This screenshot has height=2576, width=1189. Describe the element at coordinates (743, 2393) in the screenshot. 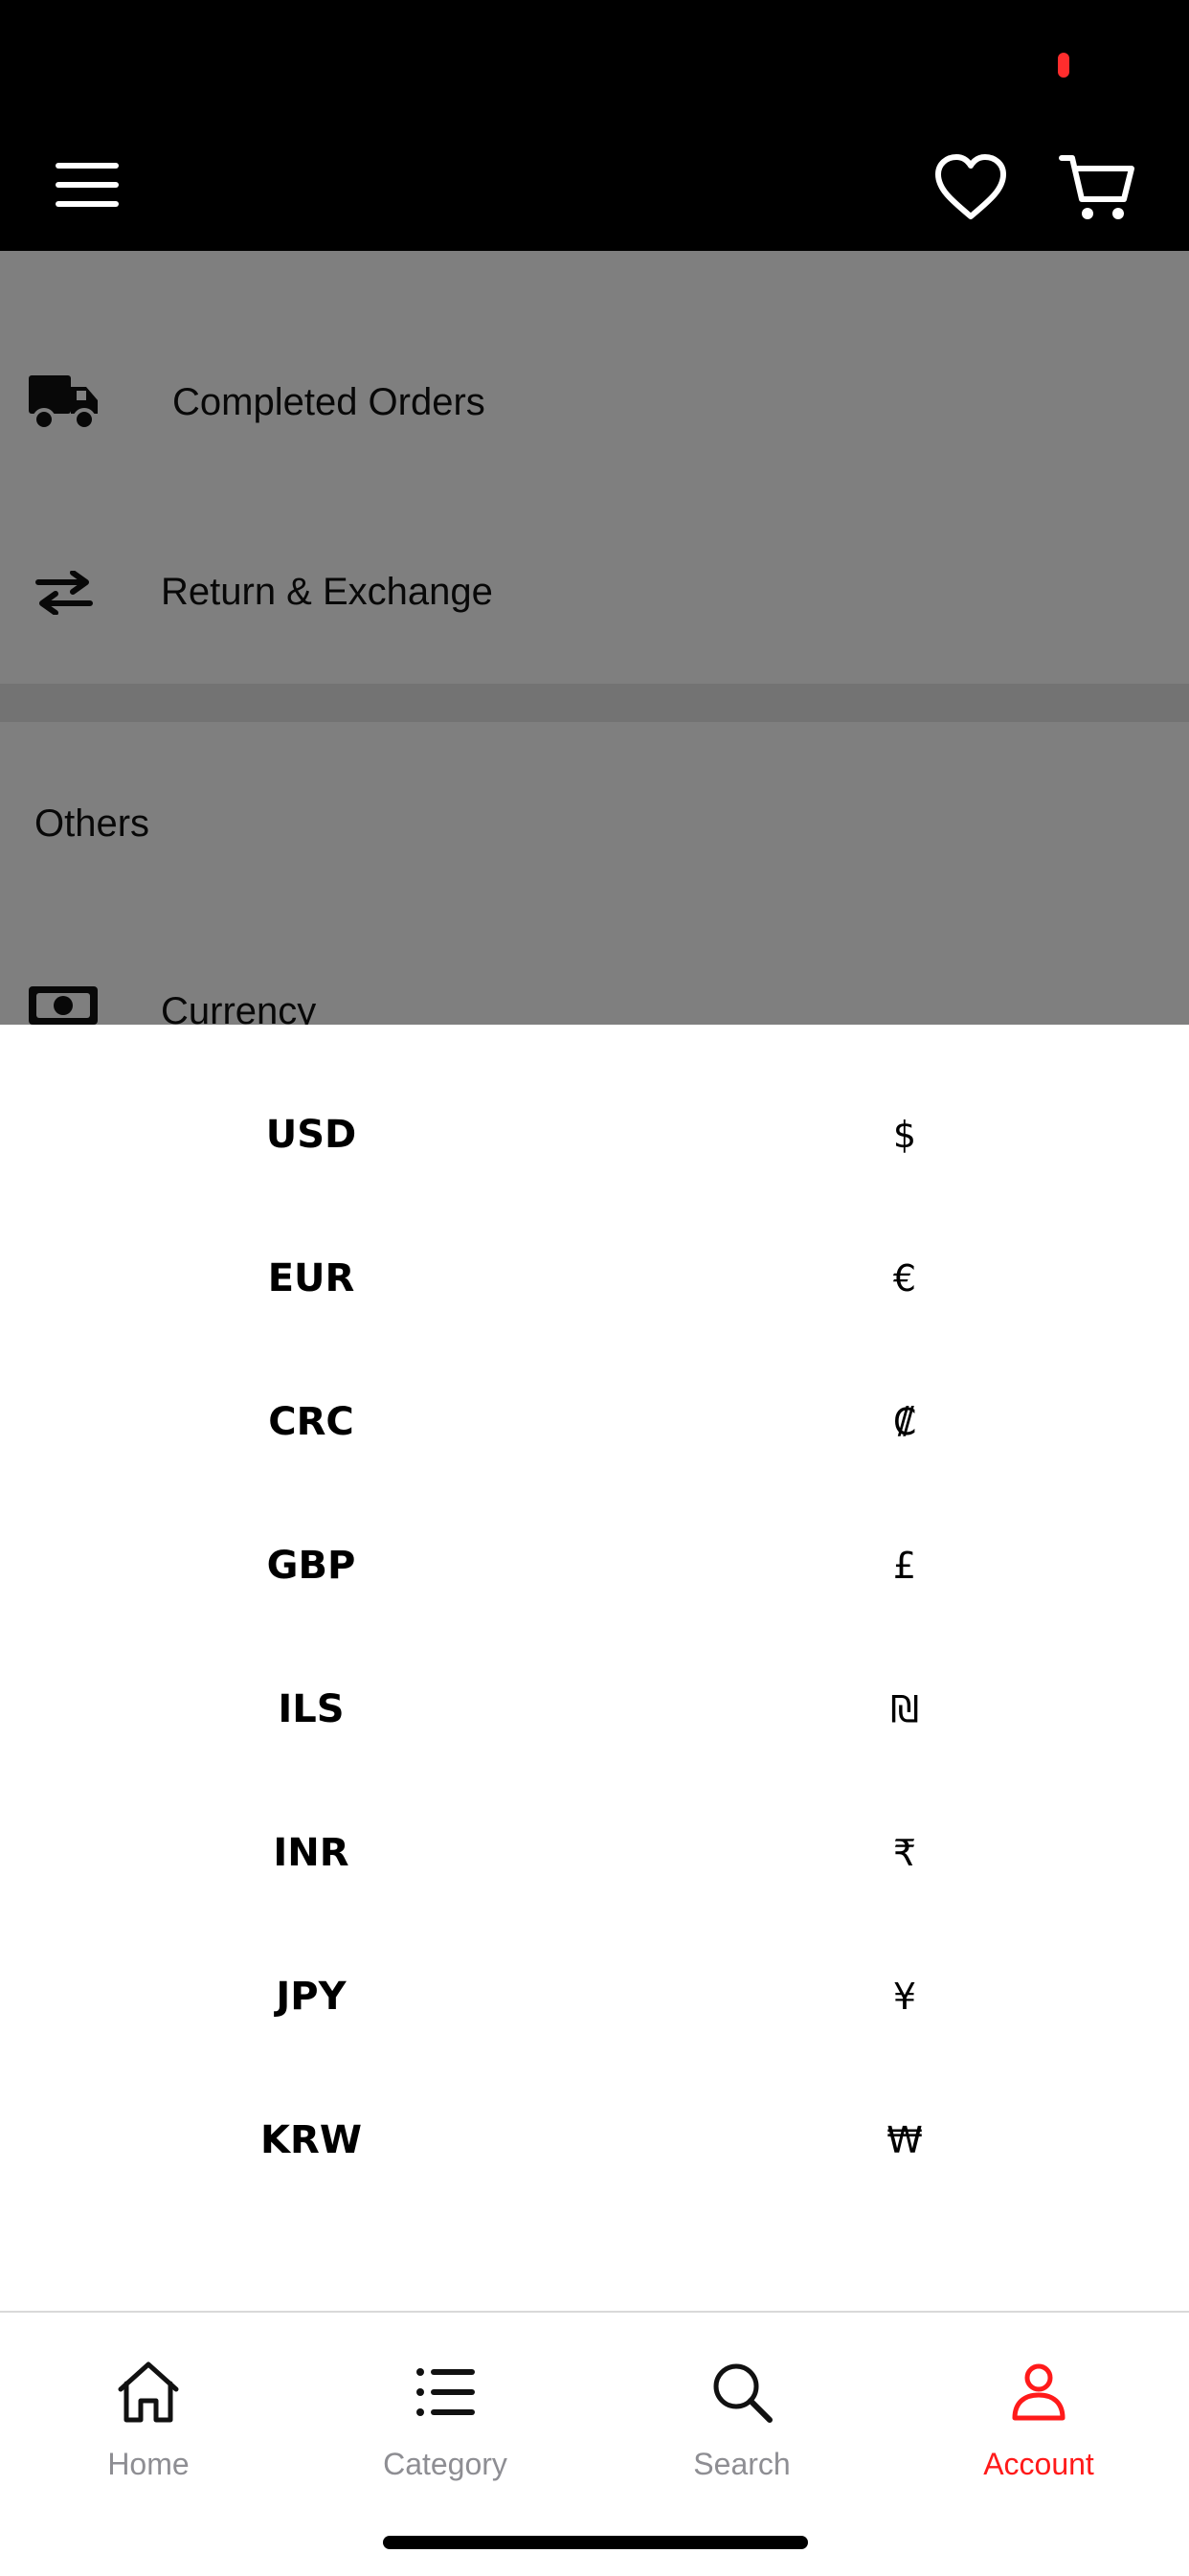

I see `search-icon` at that location.